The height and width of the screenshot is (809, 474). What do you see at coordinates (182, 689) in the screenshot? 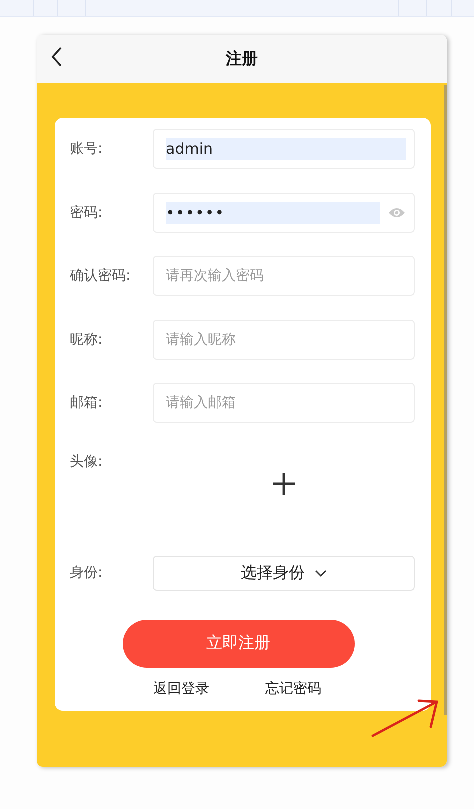
I see `text-link: 返回登录` at bounding box center [182, 689].